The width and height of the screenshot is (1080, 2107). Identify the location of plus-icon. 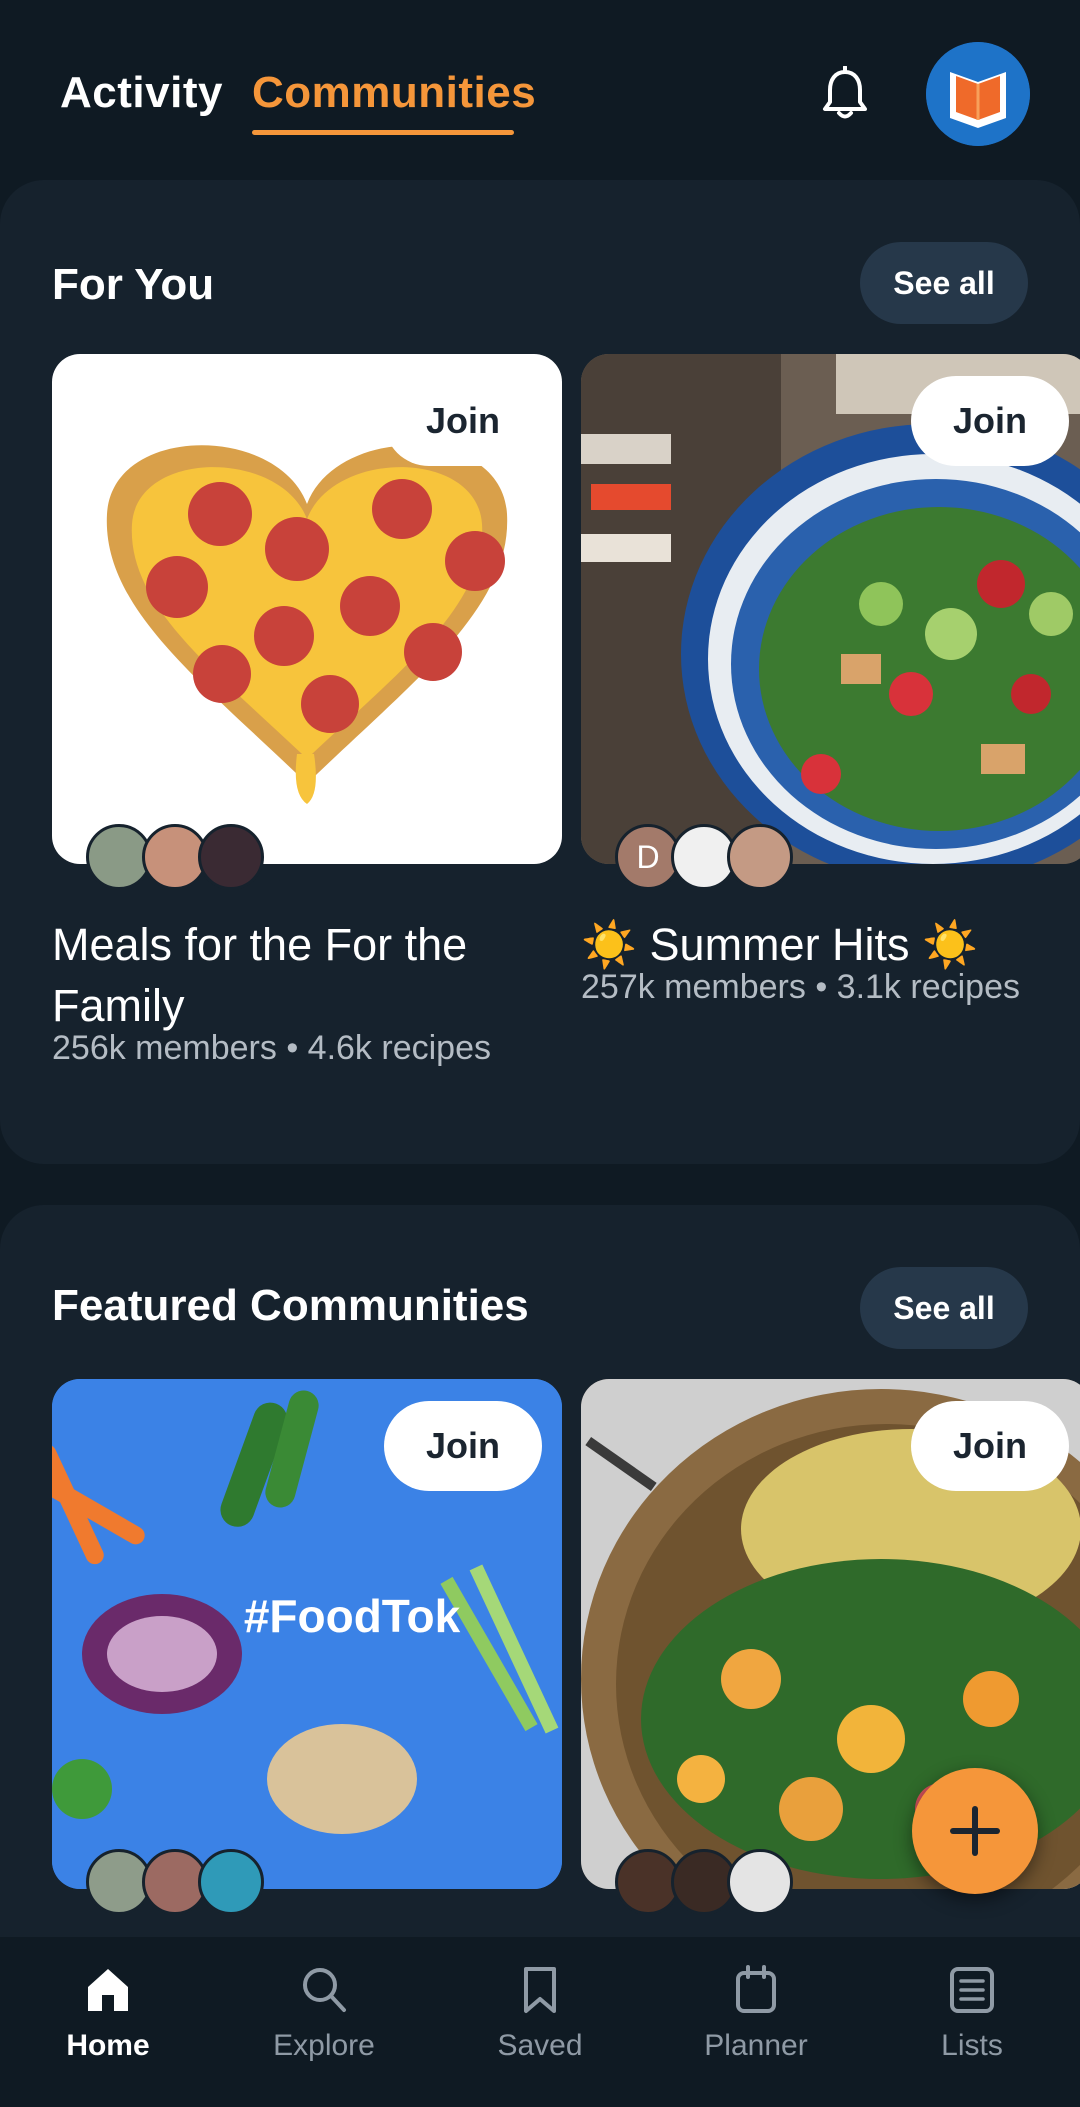
(975, 1831).